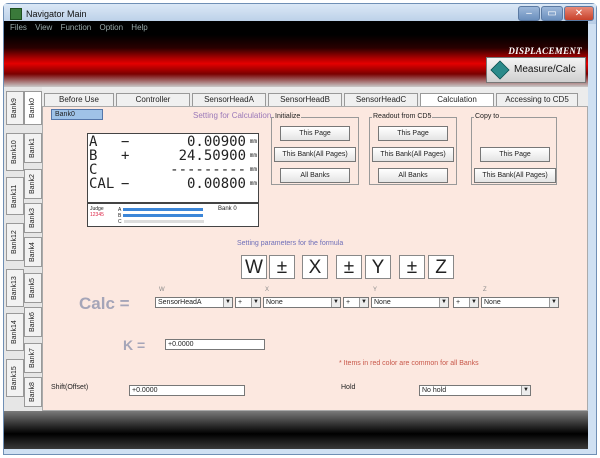 Image resolution: width=600 pixels, height=458 pixels. What do you see at coordinates (216, 142) in the screenshot?
I see `lcd-value: 0.00900` at bounding box center [216, 142].